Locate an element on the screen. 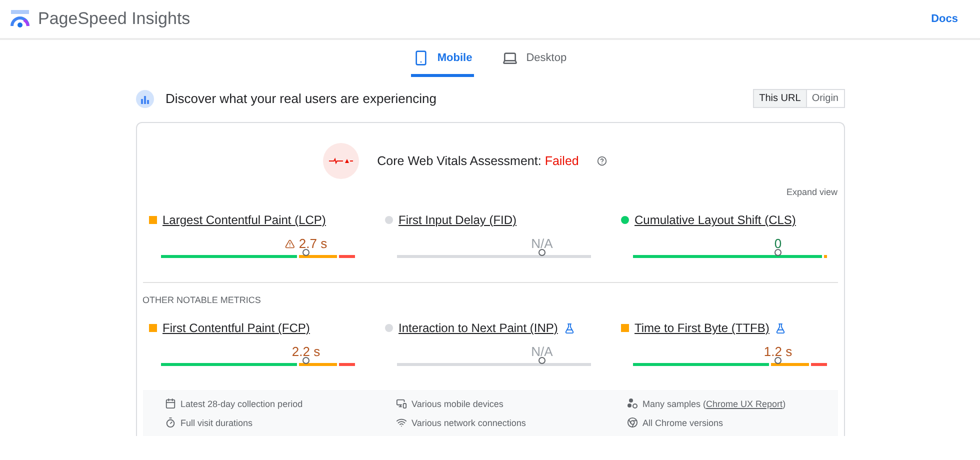 The height and width of the screenshot is (460, 980). metric-value: 2.2 s is located at coordinates (306, 351).